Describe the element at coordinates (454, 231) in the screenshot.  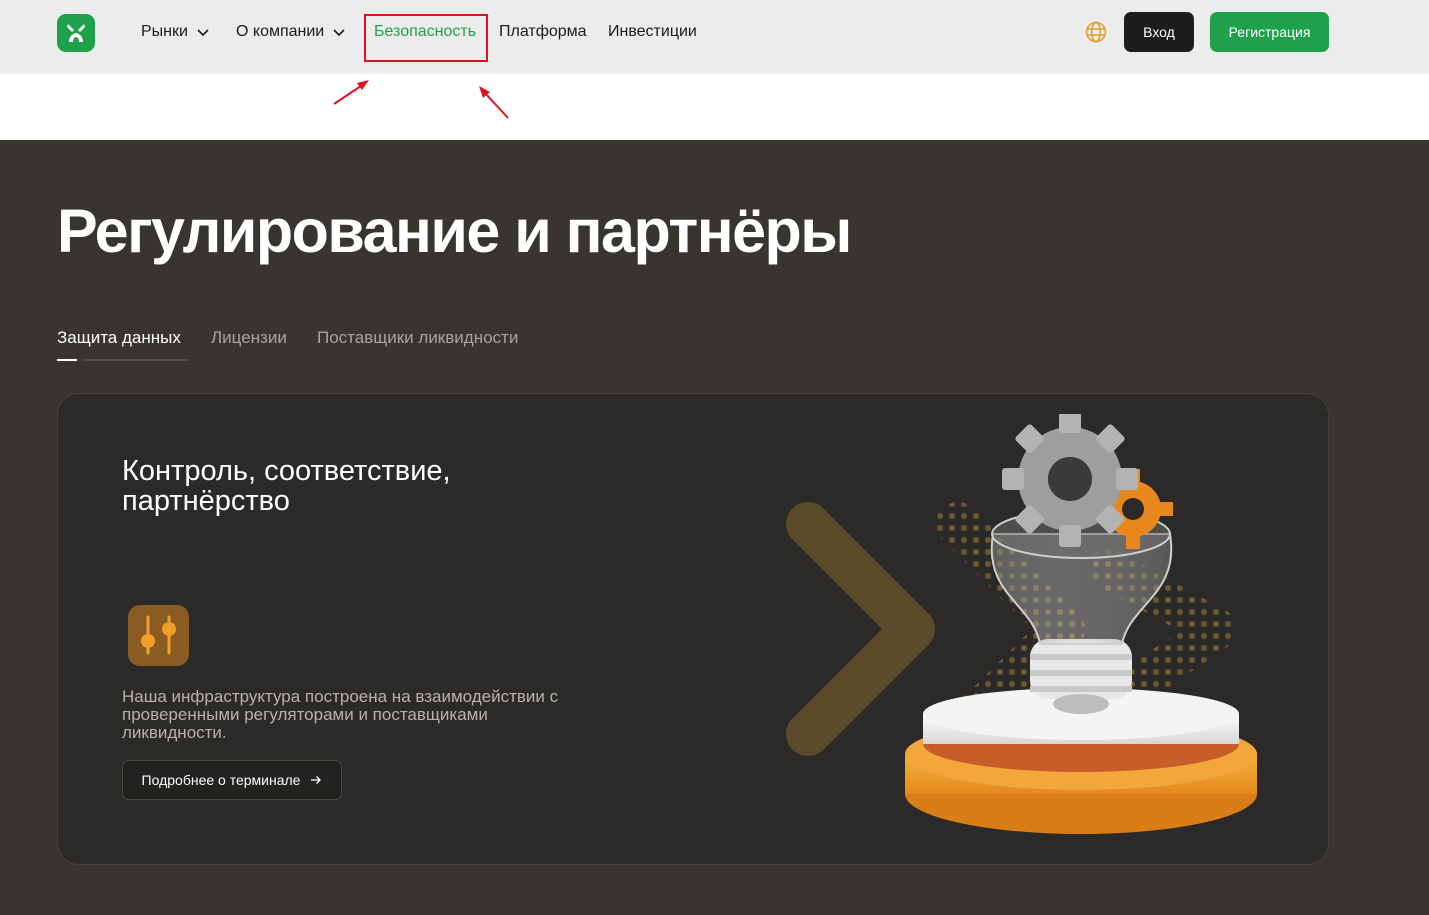
I see `page-title: Регулирование и партнёры` at that location.